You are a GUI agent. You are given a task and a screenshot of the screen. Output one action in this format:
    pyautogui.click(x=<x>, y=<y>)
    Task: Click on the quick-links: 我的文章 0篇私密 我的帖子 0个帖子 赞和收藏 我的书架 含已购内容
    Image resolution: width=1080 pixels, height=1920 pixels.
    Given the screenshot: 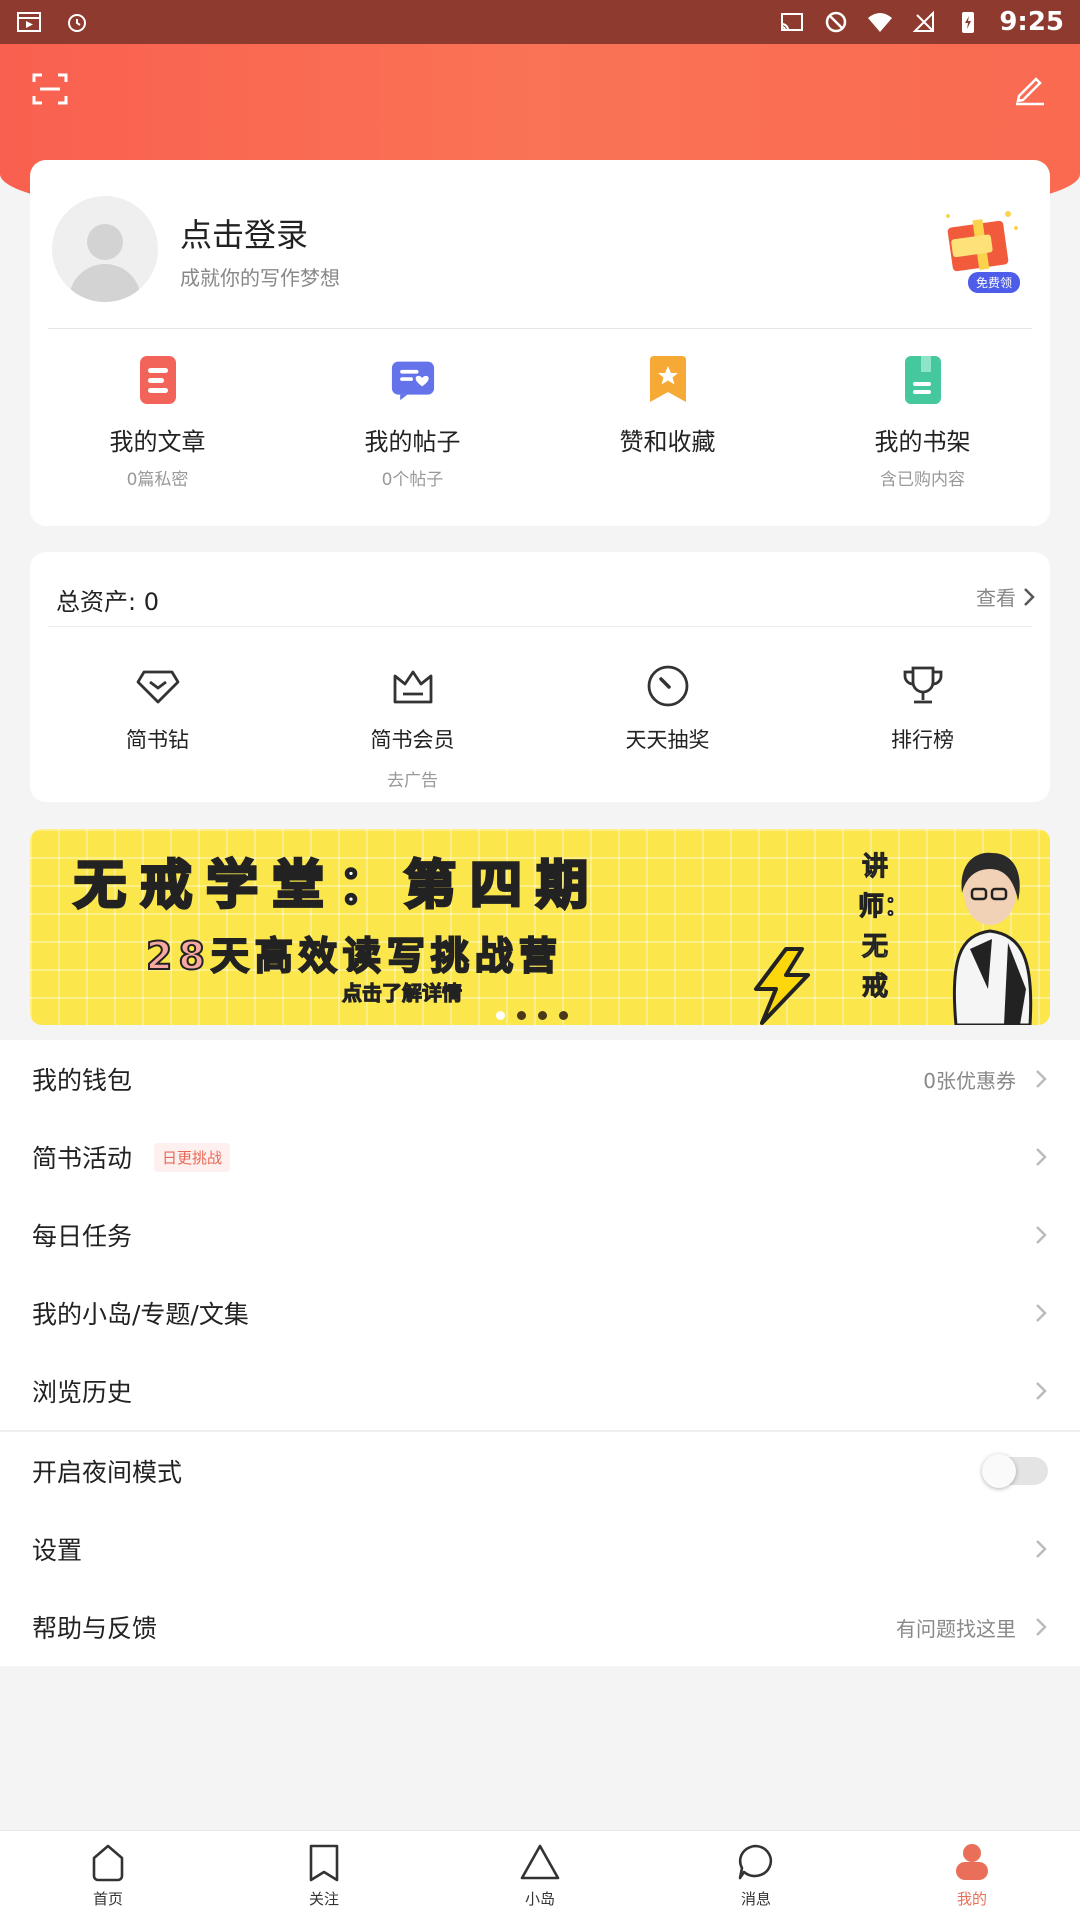 What is the action you would take?
    pyautogui.click(x=540, y=423)
    